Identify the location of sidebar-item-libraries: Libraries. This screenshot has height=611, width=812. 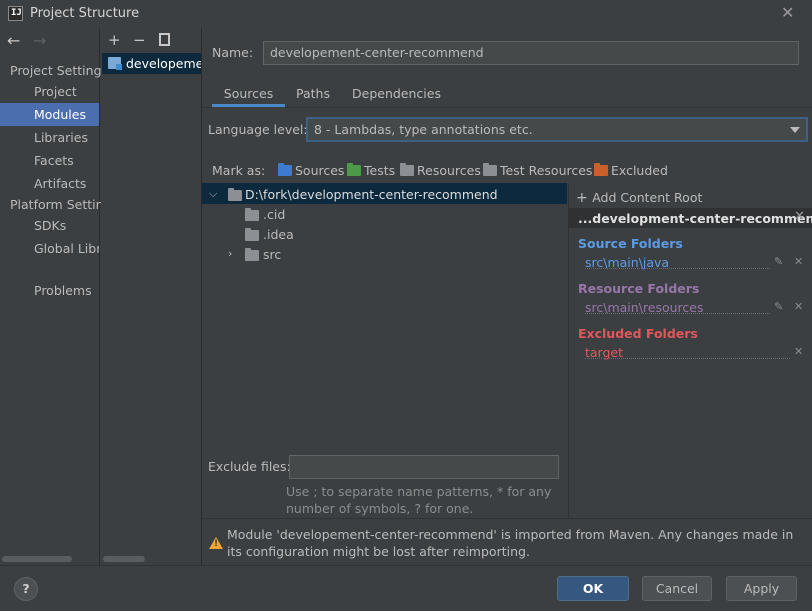
(49, 137).